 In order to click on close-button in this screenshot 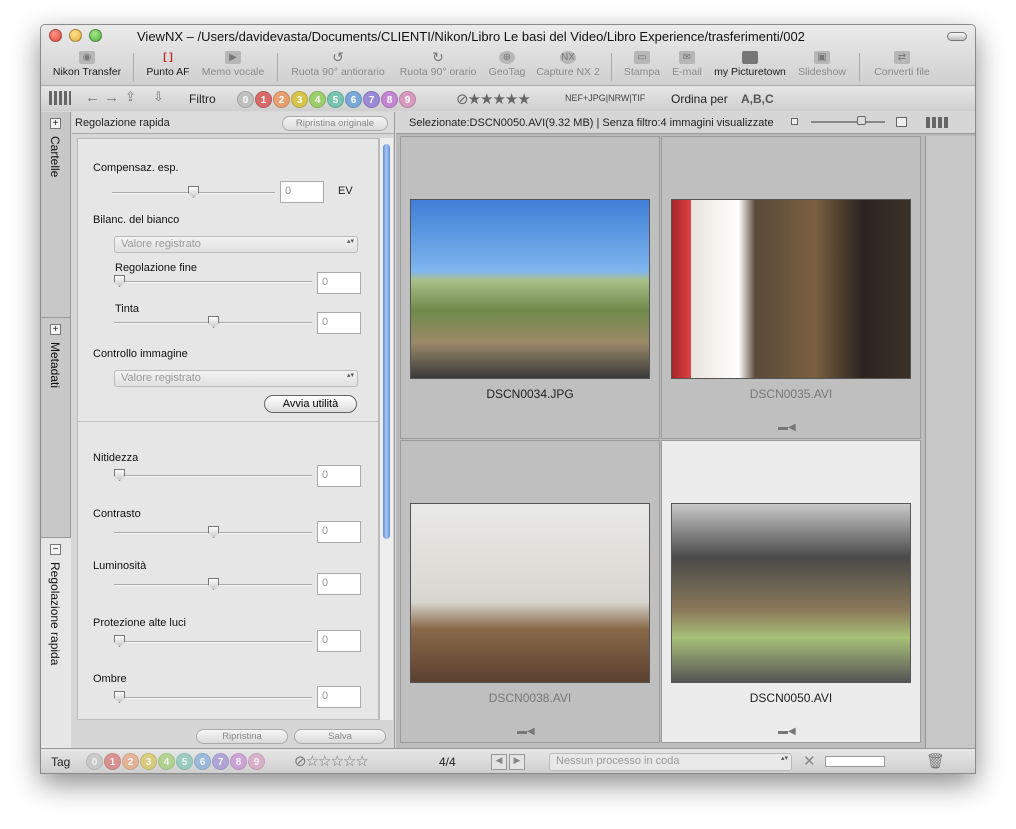, I will do `click(55, 35)`.